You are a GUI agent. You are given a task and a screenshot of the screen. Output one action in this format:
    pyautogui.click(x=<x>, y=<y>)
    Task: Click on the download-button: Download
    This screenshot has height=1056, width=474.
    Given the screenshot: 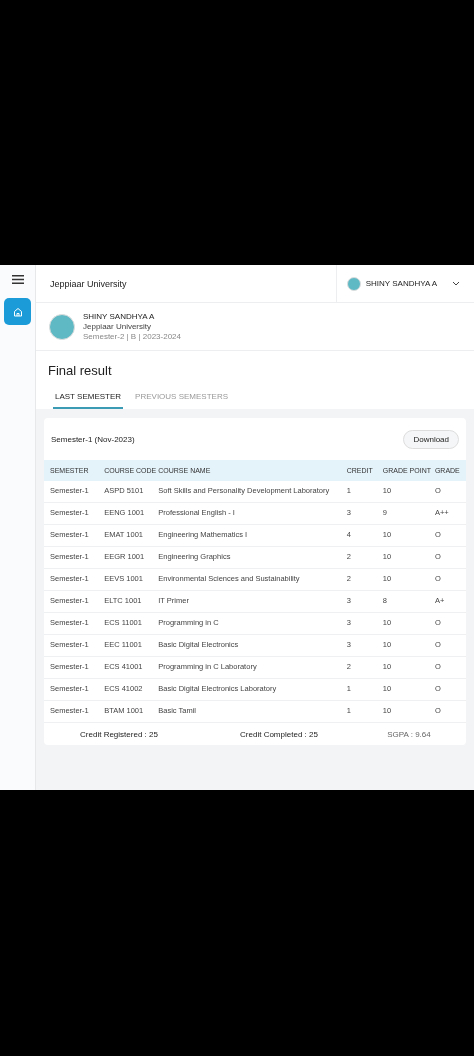 What is the action you would take?
    pyautogui.click(x=431, y=439)
    